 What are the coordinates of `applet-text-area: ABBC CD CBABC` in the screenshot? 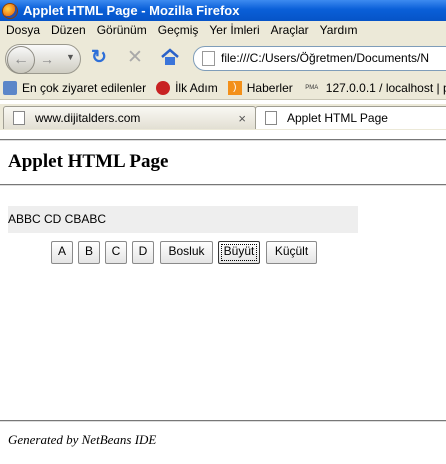 It's located at (183, 219).